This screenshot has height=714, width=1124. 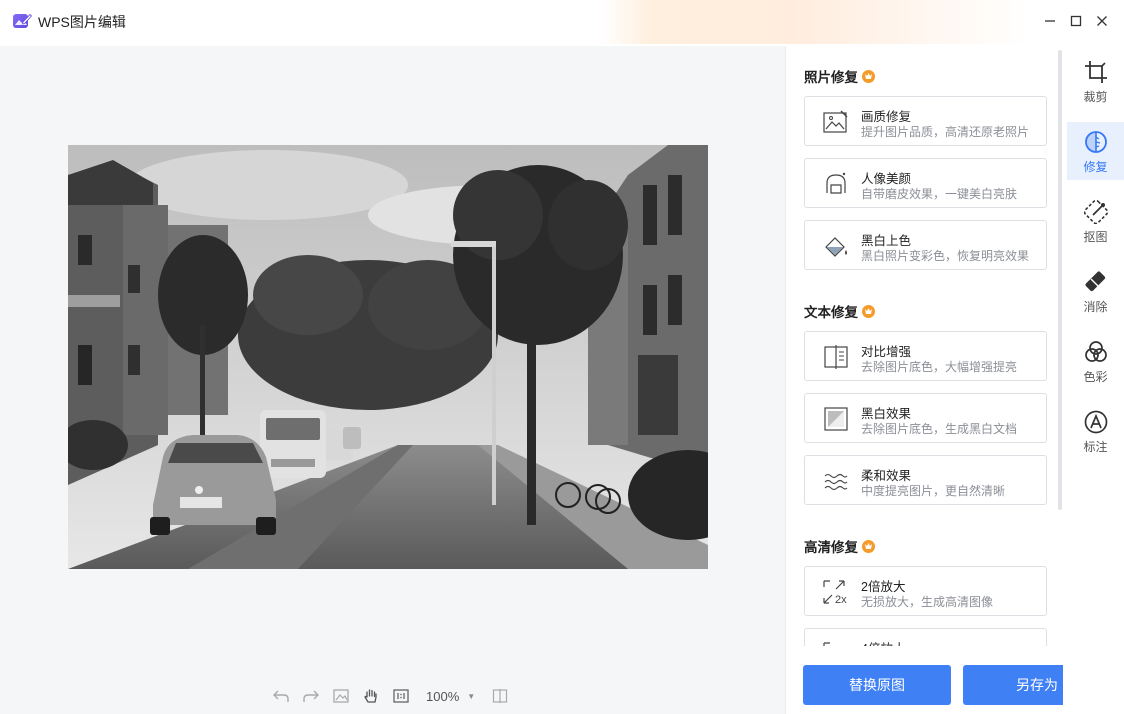 I want to click on section-photo-repair: 照片修复, so click(x=839, y=76).